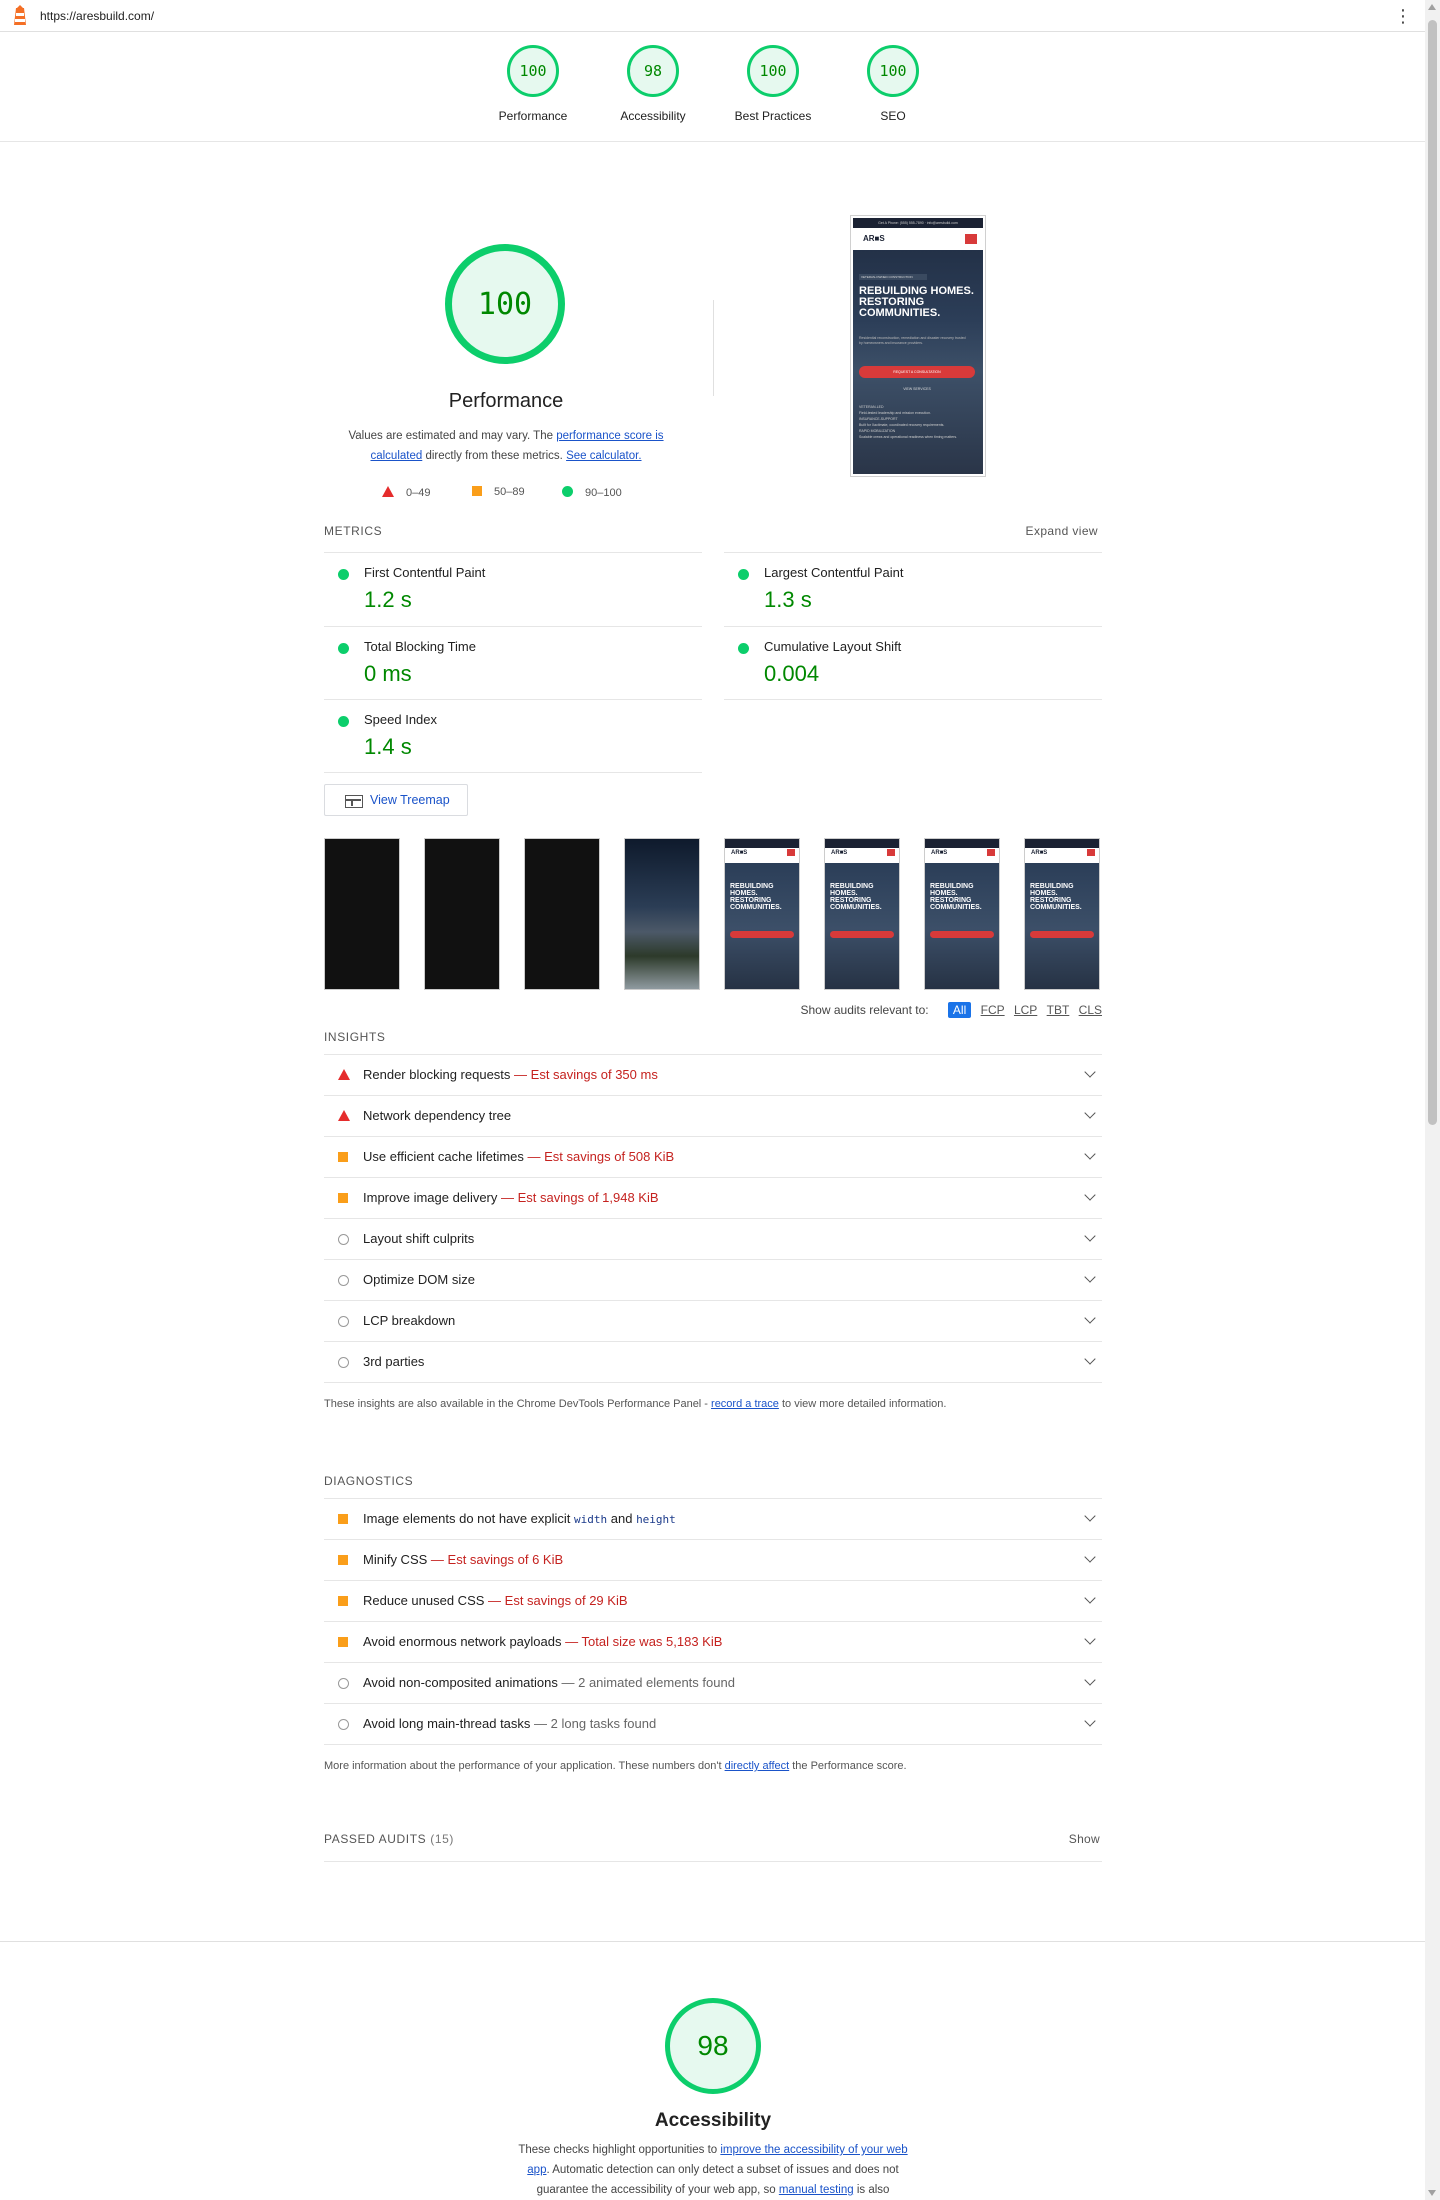 The width and height of the screenshot is (1440, 2200). What do you see at coordinates (505, 304) in the screenshot?
I see `performance-gauge: 100` at bounding box center [505, 304].